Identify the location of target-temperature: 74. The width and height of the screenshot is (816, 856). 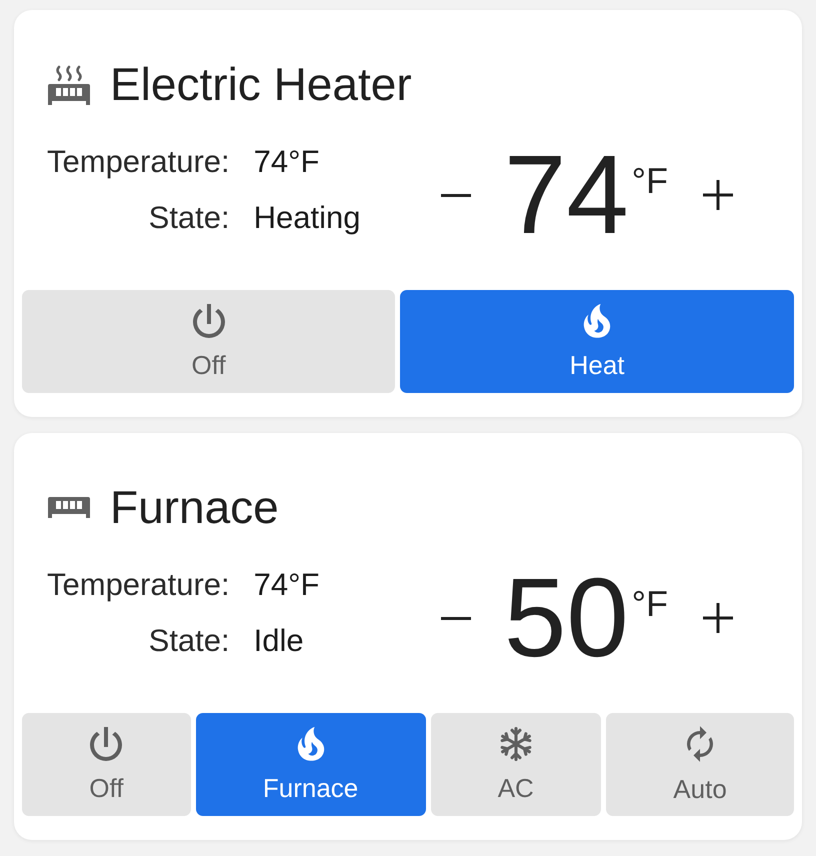
(566, 195).